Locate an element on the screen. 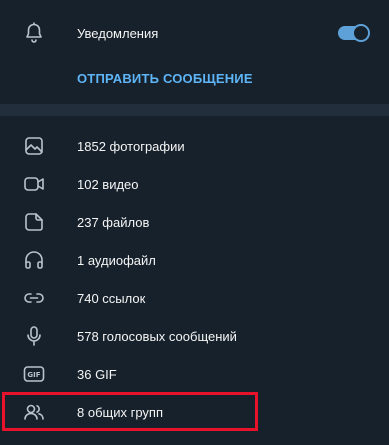 The height and width of the screenshot is (445, 389). media-row-voice: 578 голосовых сообщений is located at coordinates (194, 336).